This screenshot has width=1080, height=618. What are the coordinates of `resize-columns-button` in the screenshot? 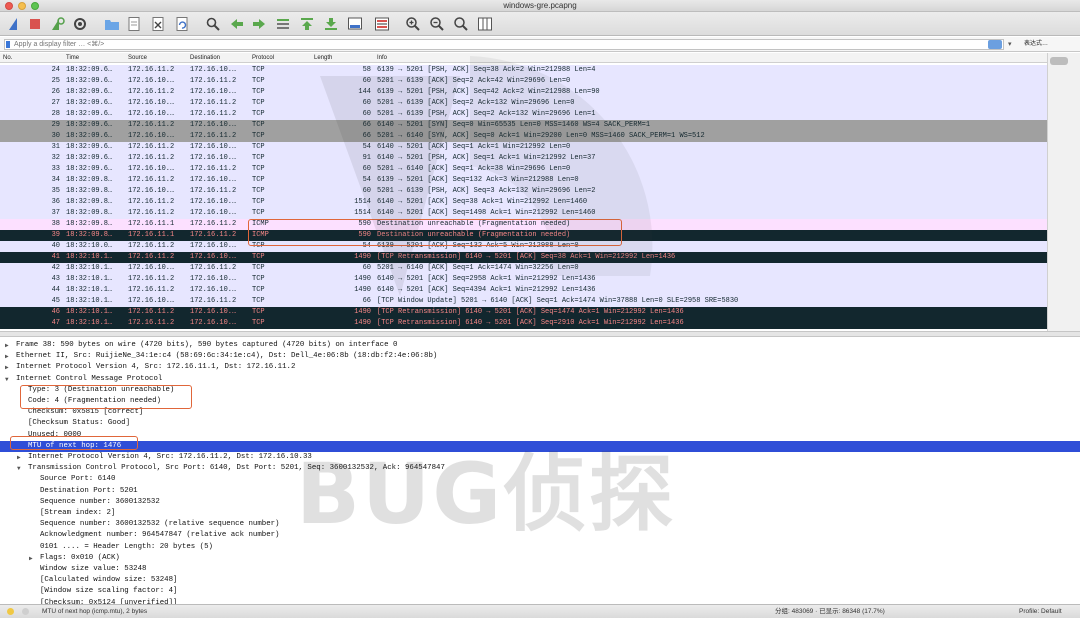 It's located at (485, 24).